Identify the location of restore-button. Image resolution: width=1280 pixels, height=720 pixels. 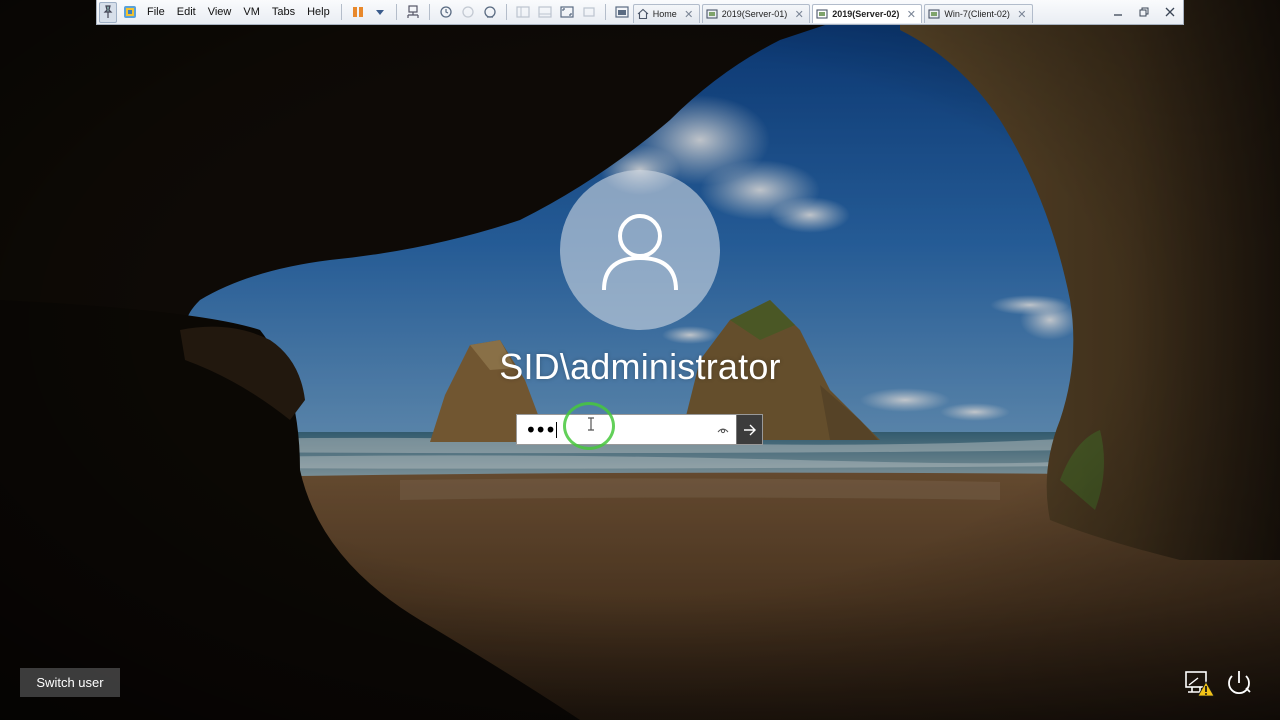
(1144, 12).